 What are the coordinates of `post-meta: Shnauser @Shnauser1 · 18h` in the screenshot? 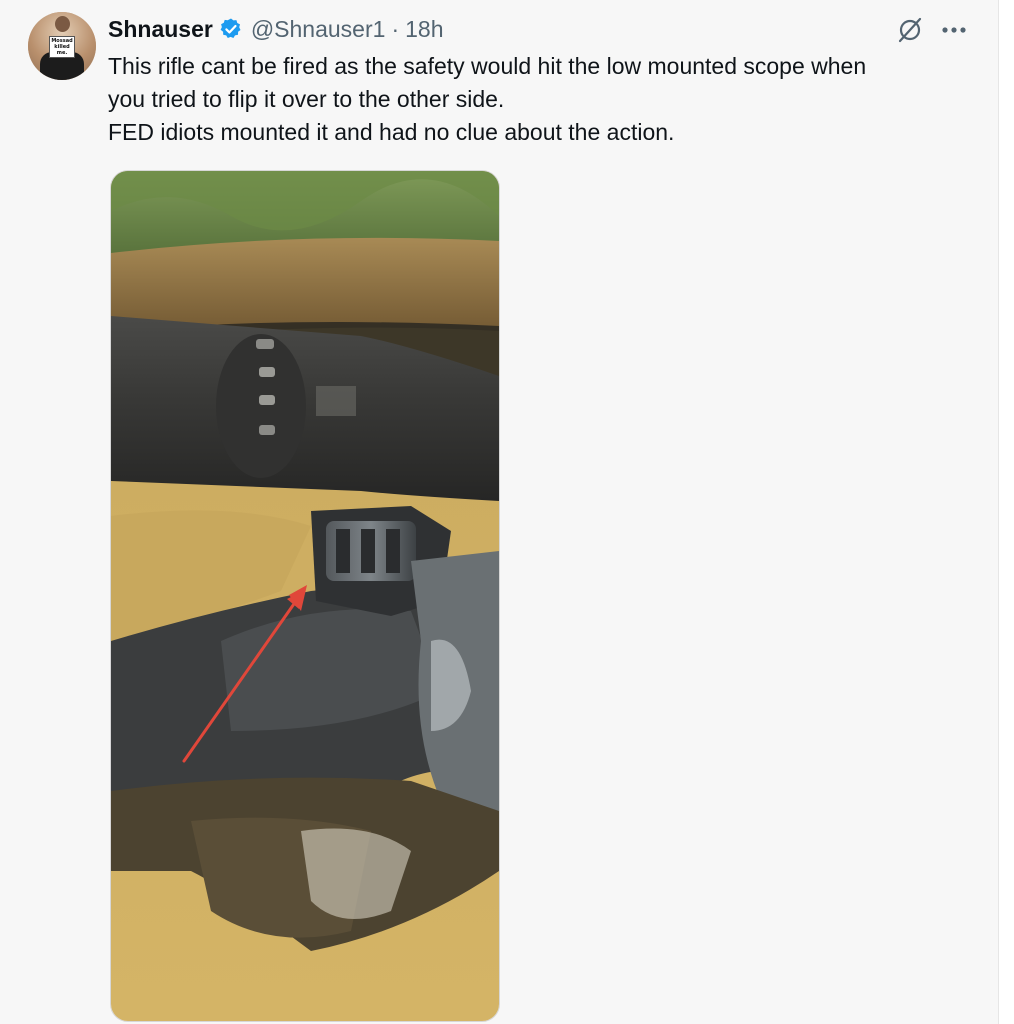 It's located at (275, 29).